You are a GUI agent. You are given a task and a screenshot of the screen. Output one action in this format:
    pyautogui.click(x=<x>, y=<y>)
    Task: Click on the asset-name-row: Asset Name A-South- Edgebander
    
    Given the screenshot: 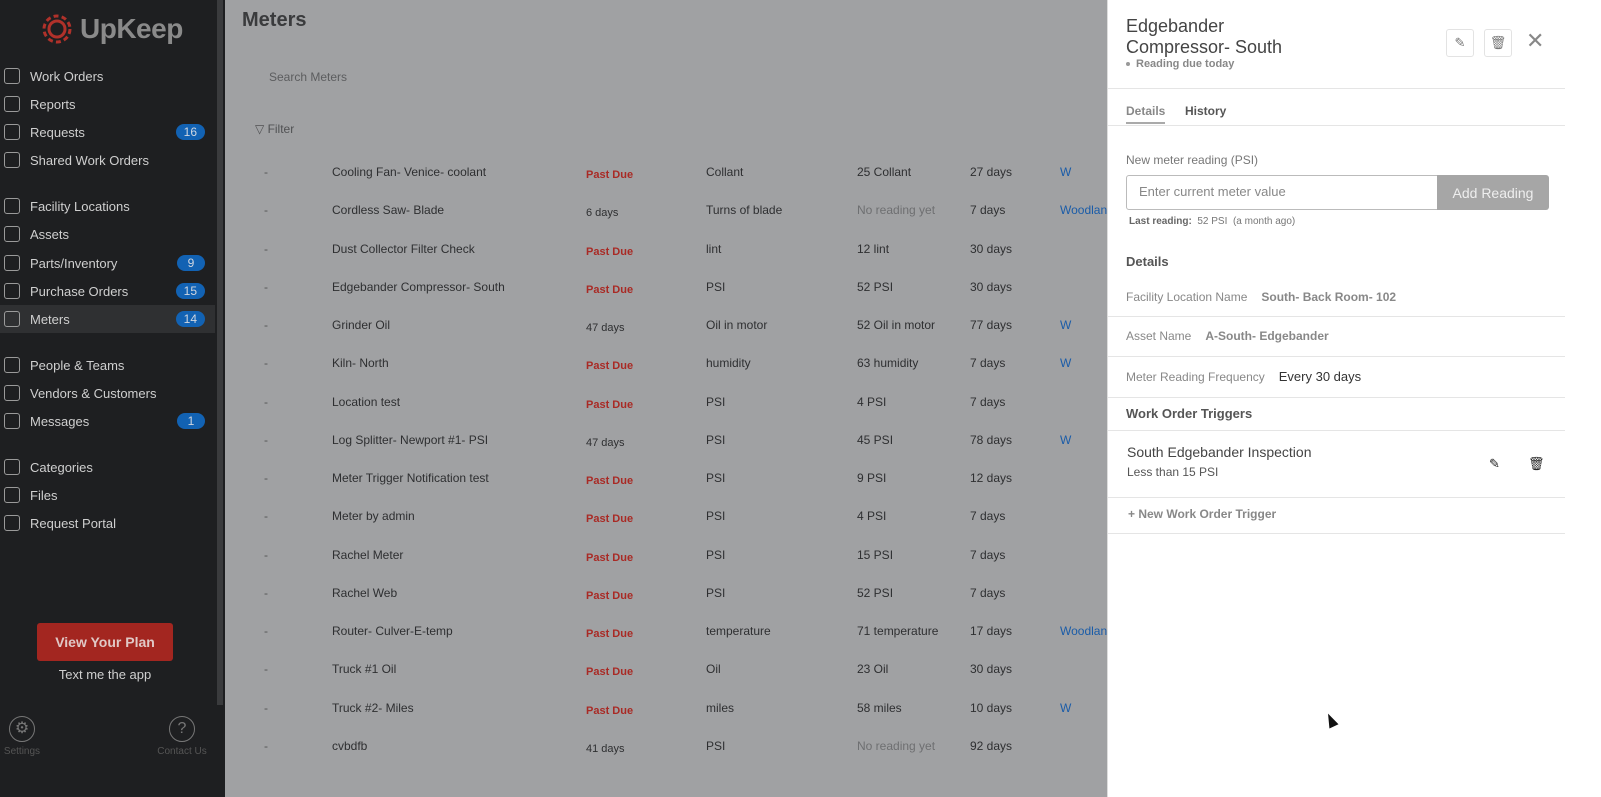 What is the action you would take?
    pyautogui.click(x=1227, y=336)
    